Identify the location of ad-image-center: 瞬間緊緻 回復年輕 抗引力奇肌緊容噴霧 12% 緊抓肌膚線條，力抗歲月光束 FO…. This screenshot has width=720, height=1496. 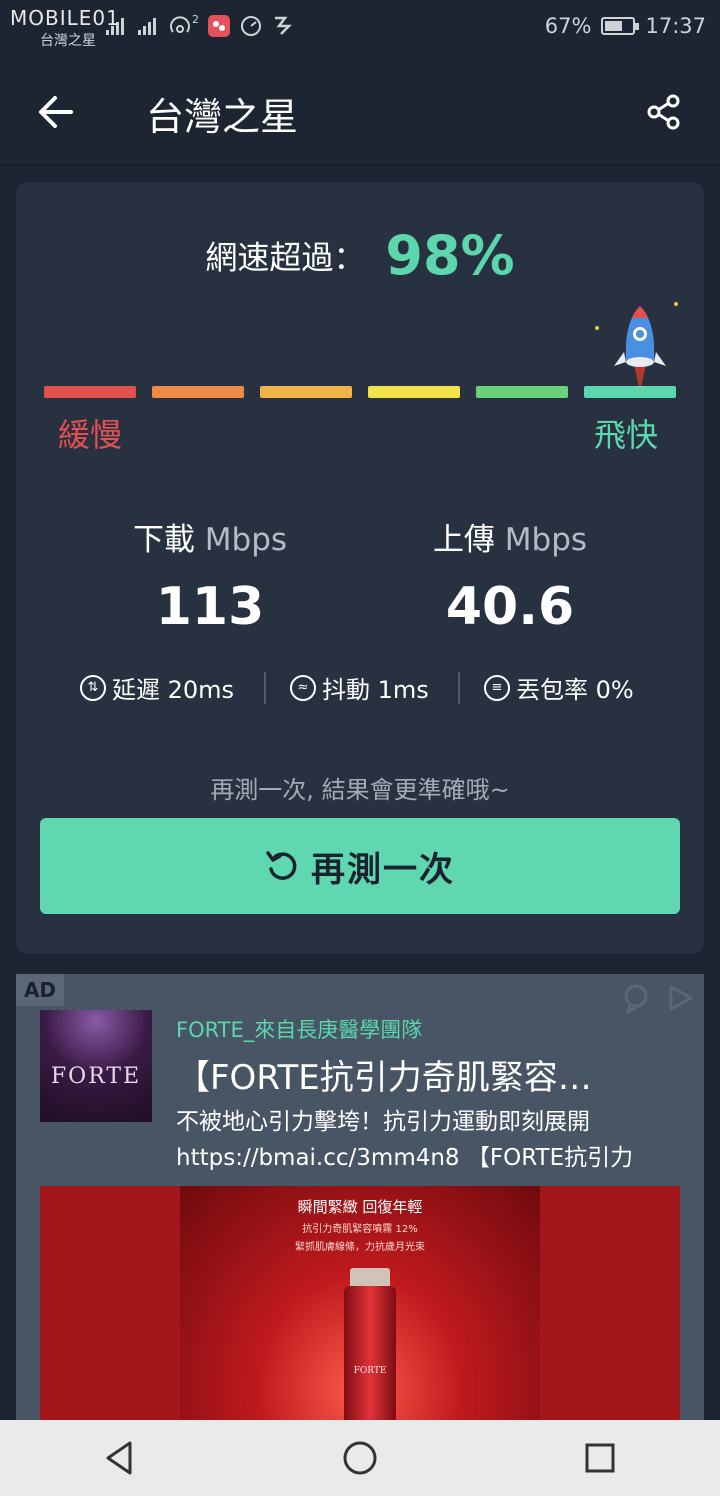
(360, 1303).